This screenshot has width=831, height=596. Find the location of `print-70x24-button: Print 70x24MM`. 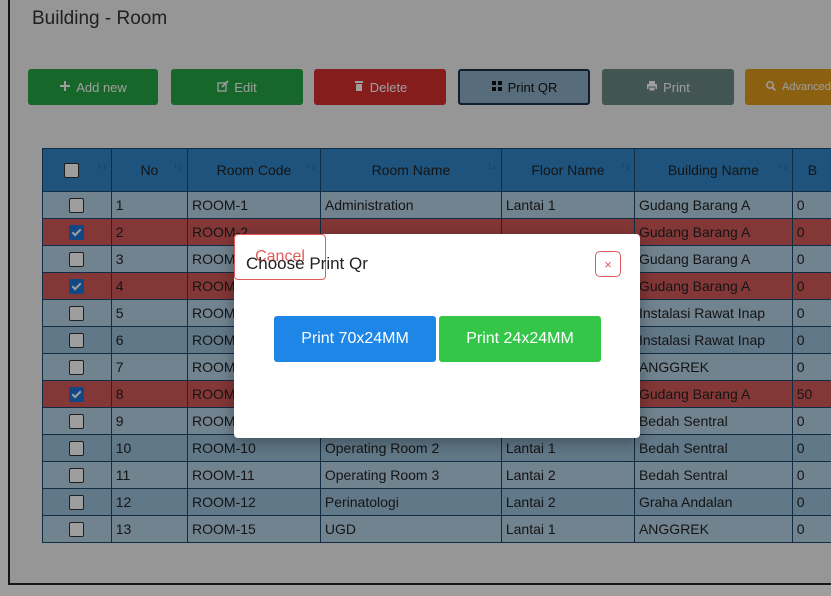

print-70x24-button: Print 70x24MM is located at coordinates (355, 339).